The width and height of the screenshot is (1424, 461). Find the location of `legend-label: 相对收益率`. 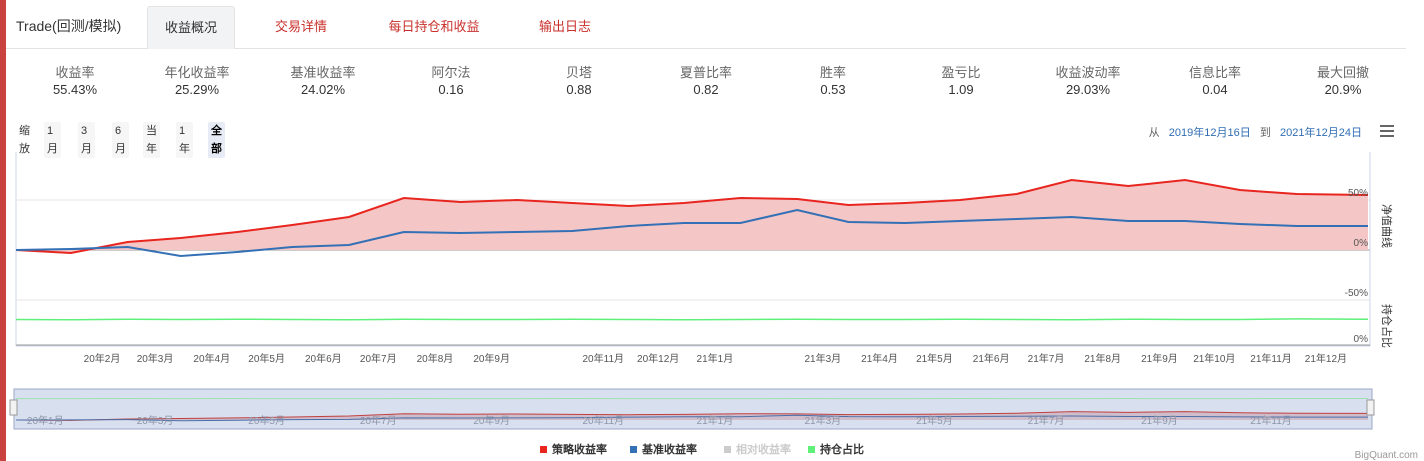

legend-label: 相对收益率 is located at coordinates (763, 450).